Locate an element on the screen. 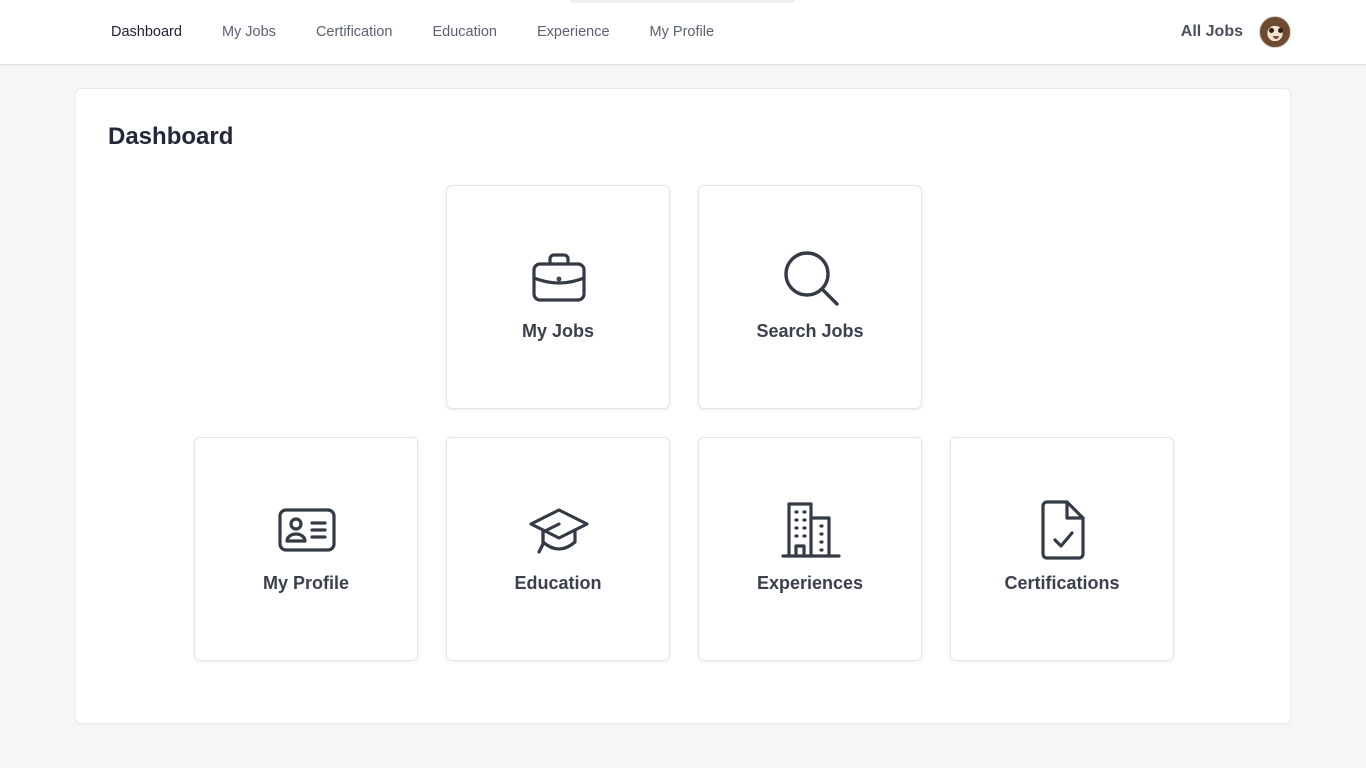 This screenshot has width=1366, height=768. tile-label: Education is located at coordinates (558, 583).